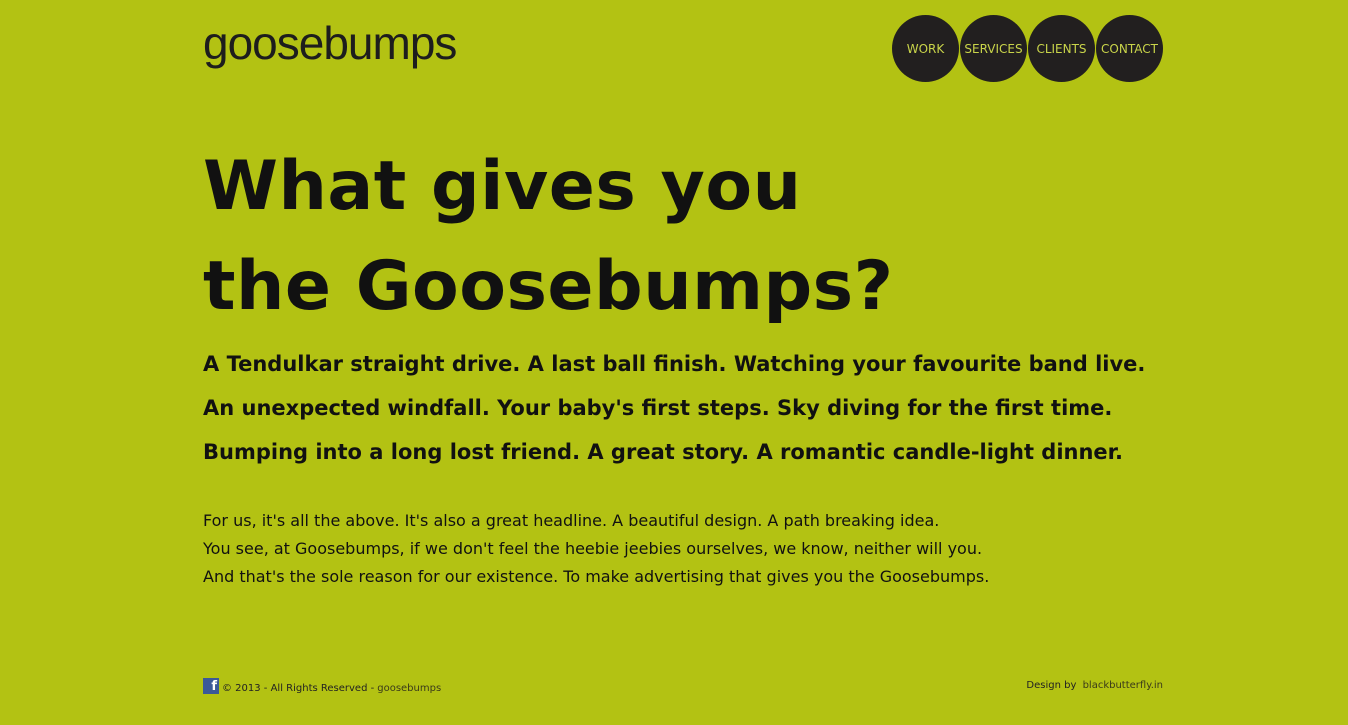 This screenshot has height=725, width=1348. Describe the element at coordinates (211, 686) in the screenshot. I see `facebook-icon: f` at that location.